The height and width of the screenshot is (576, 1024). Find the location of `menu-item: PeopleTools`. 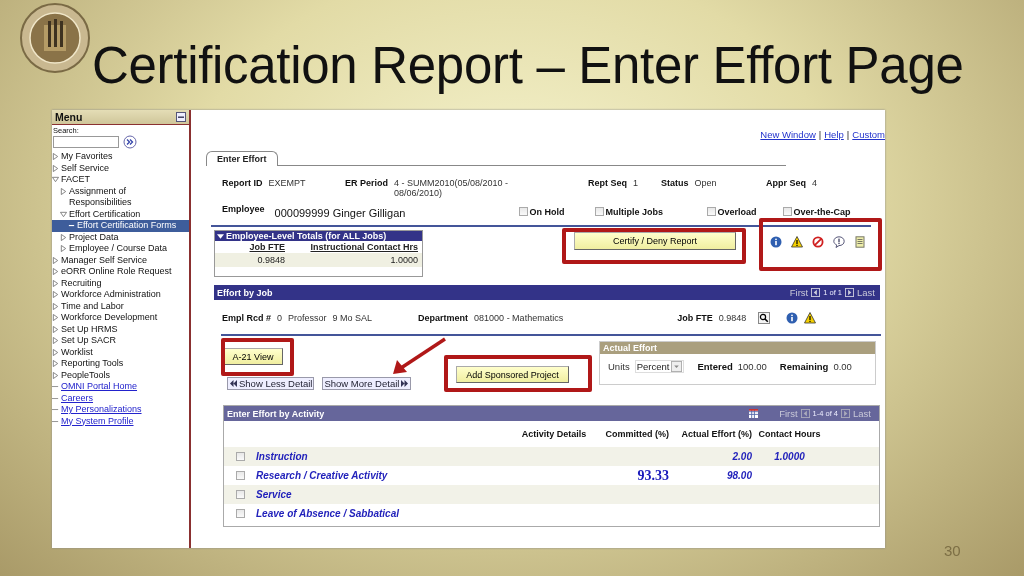

menu-item: PeopleTools is located at coordinates (120, 375).